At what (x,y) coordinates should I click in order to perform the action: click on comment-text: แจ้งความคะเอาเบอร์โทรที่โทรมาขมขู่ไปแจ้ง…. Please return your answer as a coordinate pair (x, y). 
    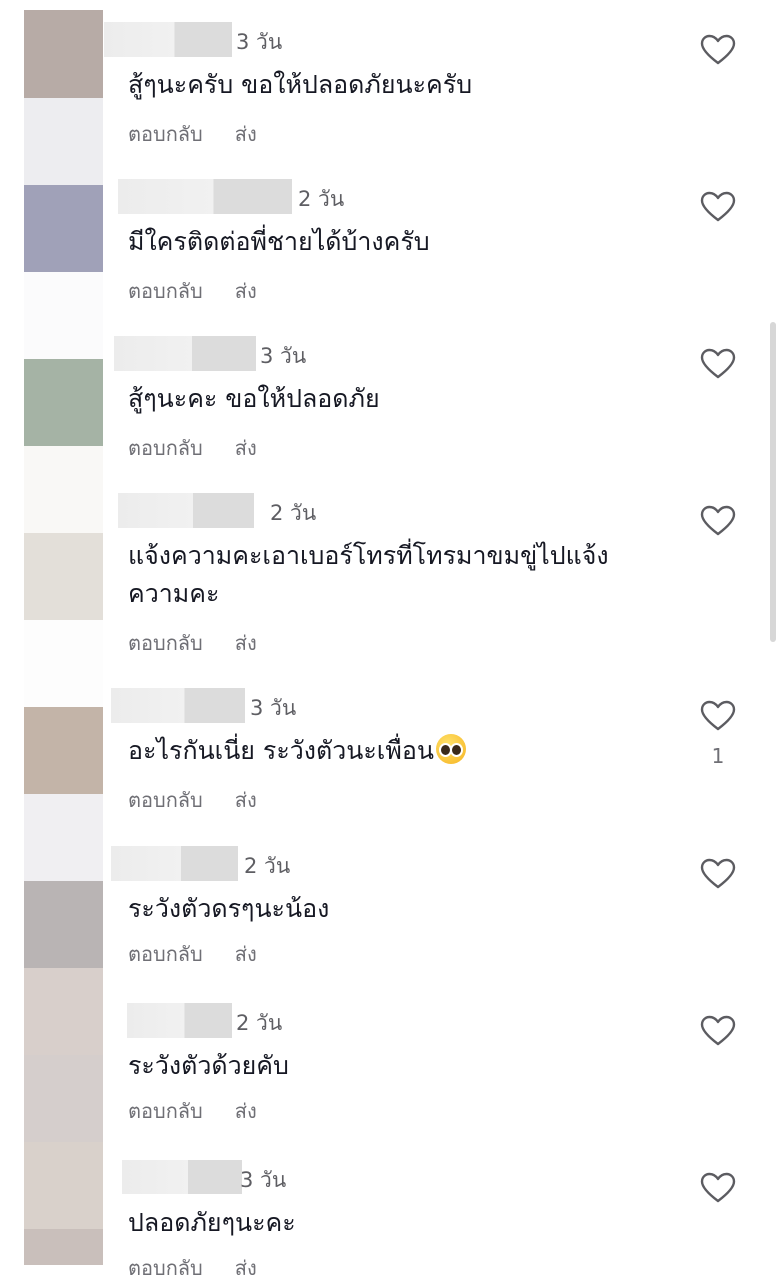
    Looking at the image, I should click on (368, 574).